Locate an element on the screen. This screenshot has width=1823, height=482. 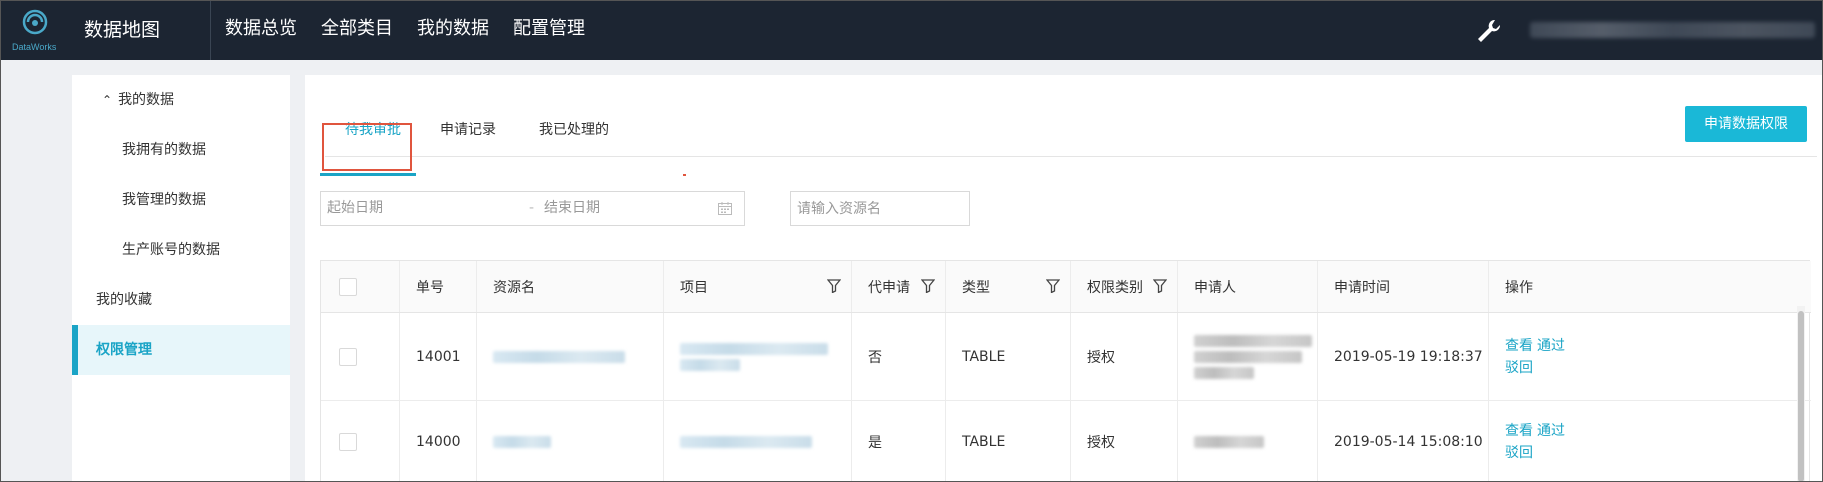
top-nav: 数据总览 全部类目 我的数据 配置管理 is located at coordinates (417, 30).